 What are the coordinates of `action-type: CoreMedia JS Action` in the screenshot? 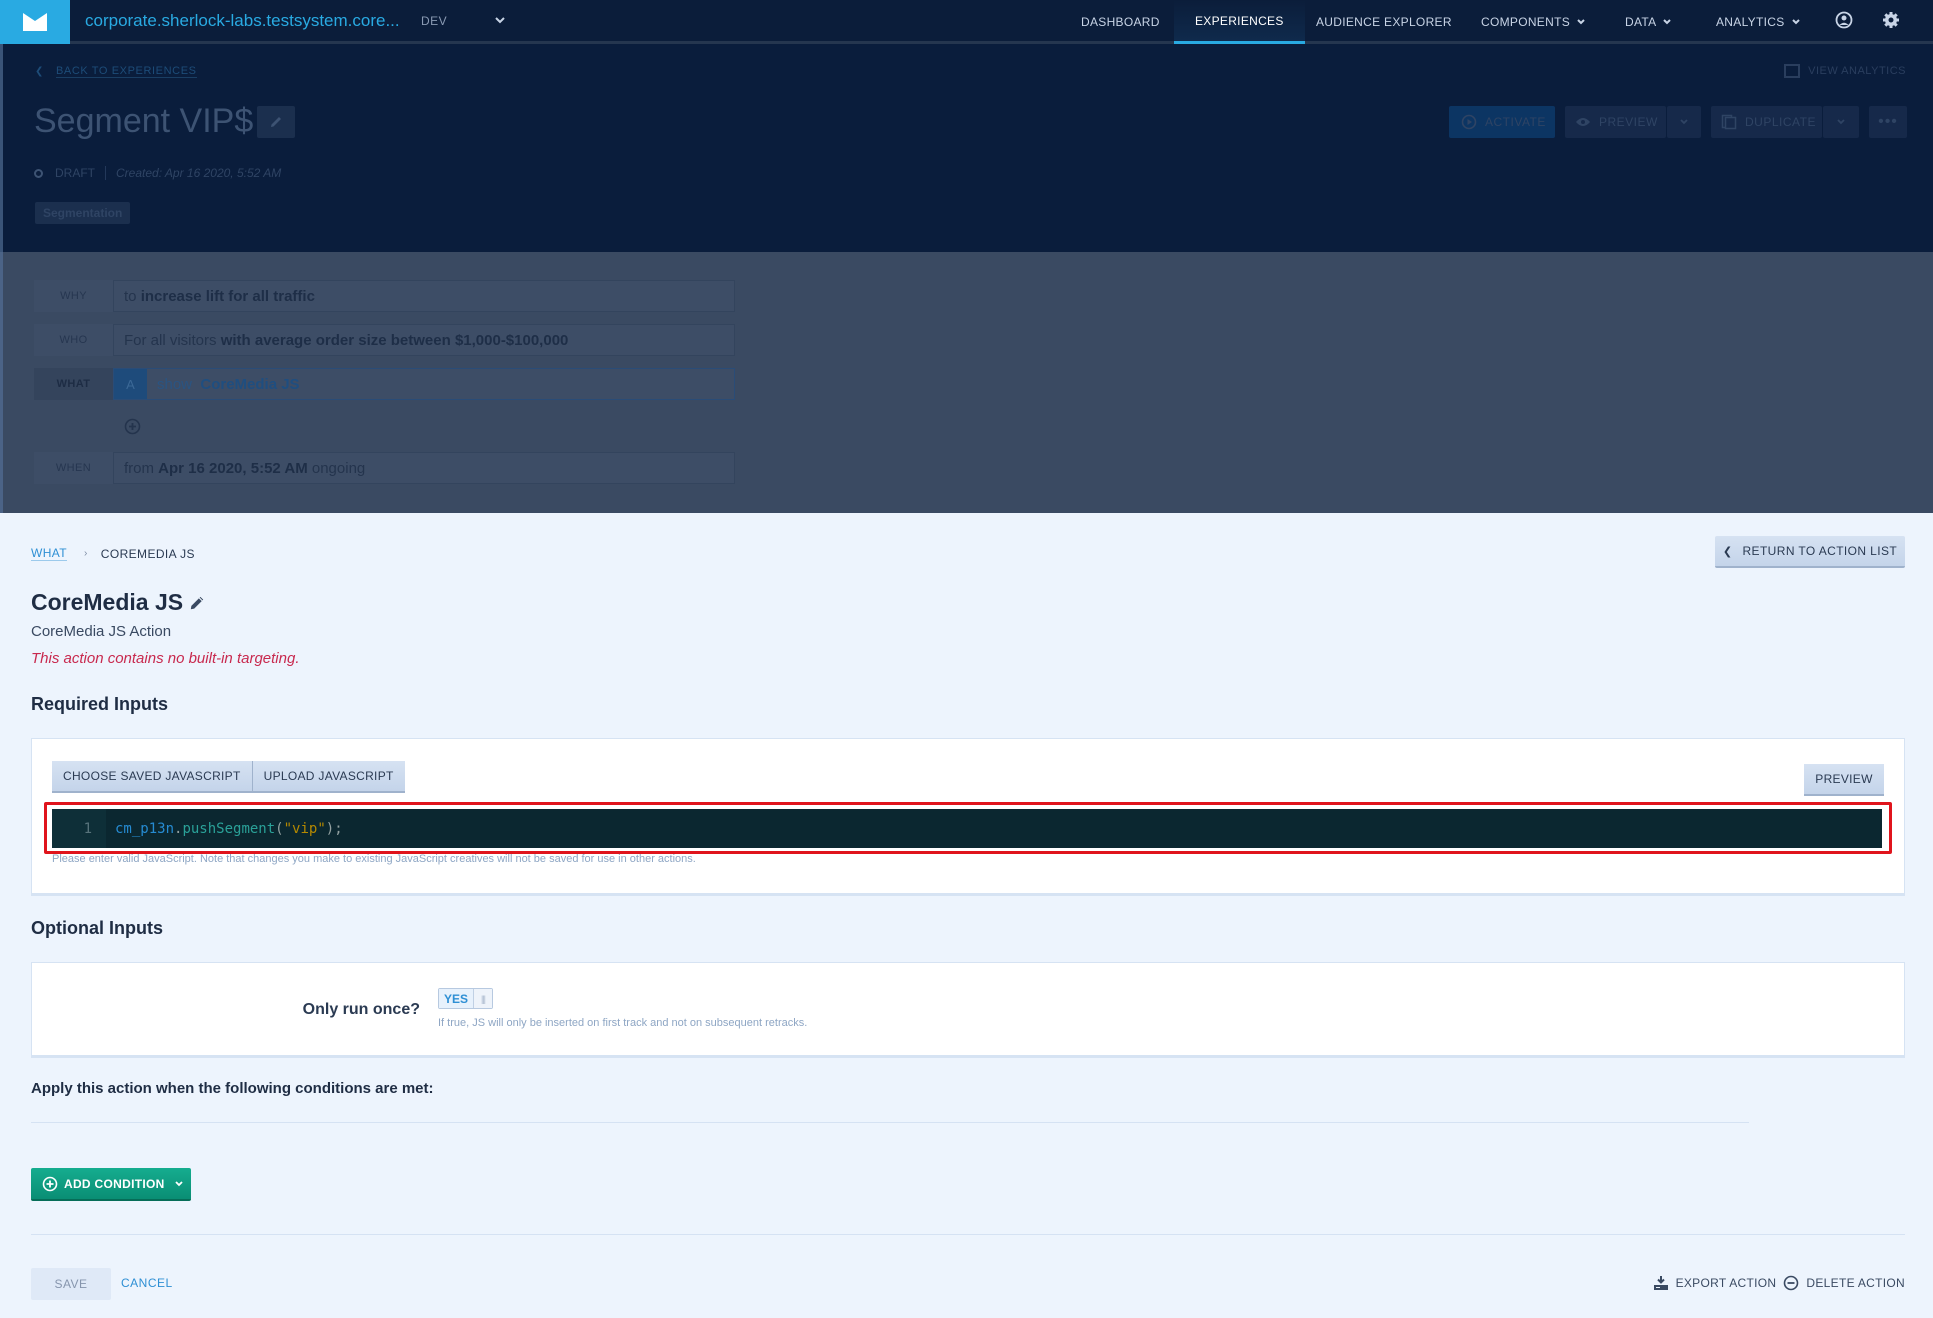 It's located at (101, 631).